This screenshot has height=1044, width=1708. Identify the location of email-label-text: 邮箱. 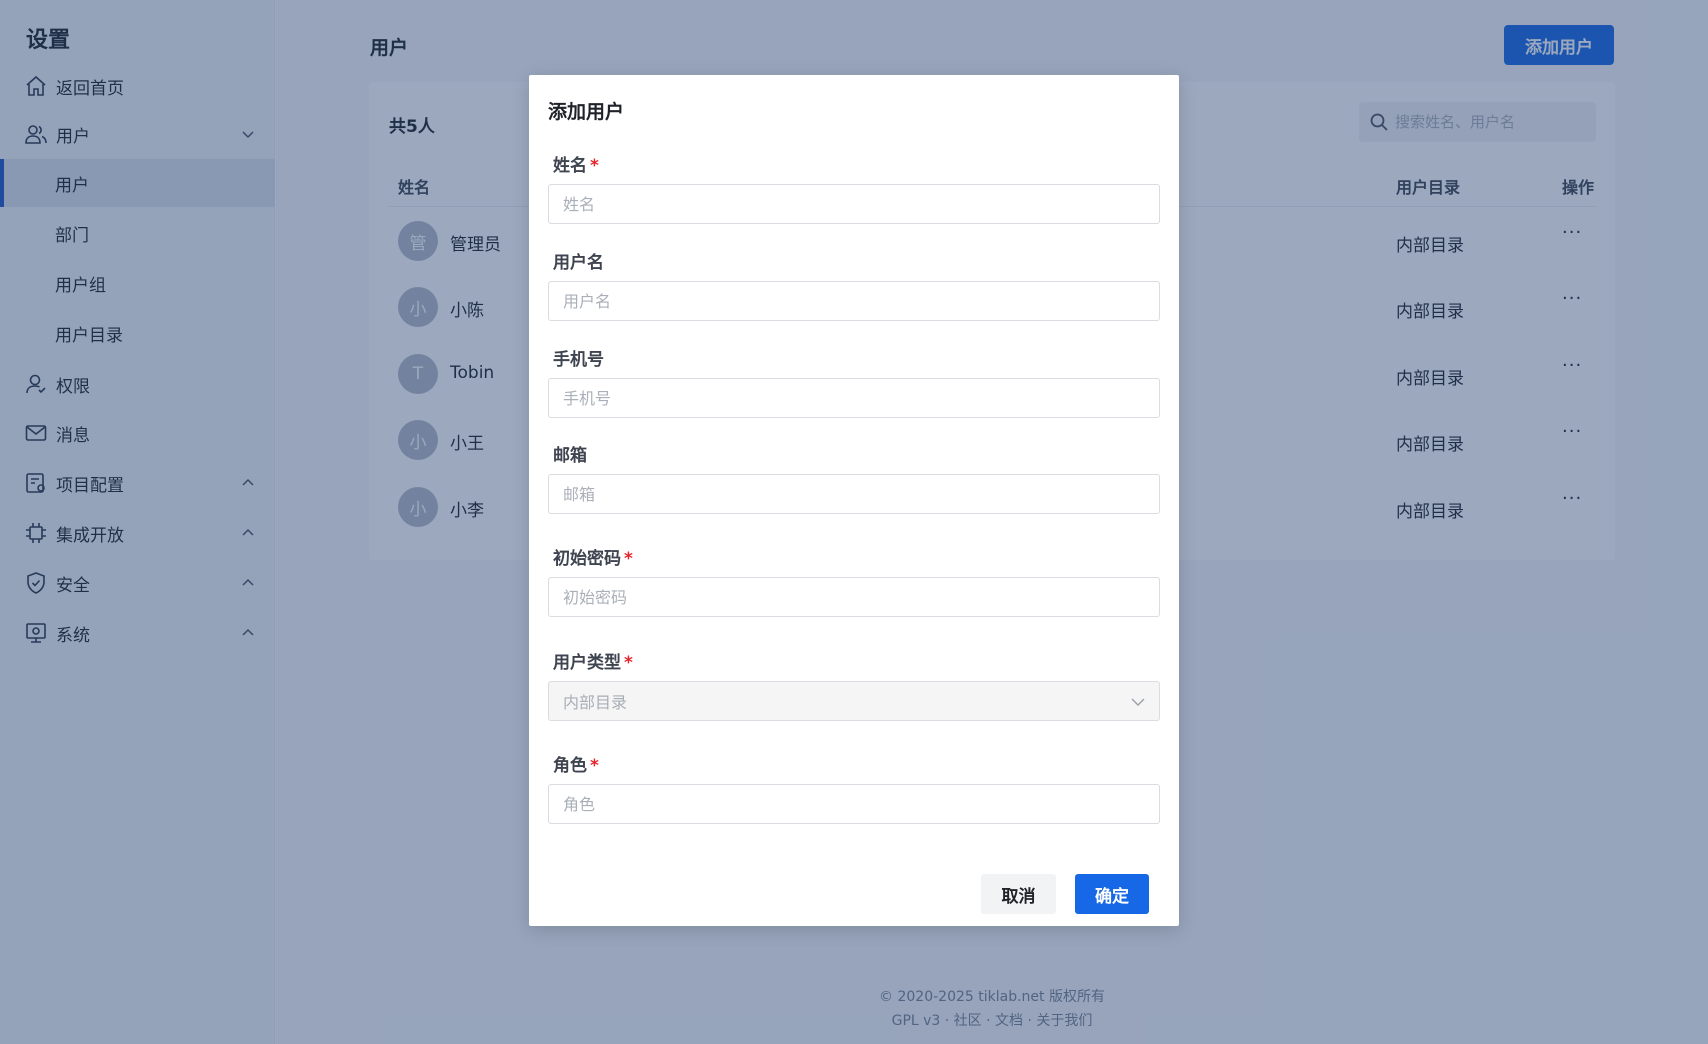
(570, 456).